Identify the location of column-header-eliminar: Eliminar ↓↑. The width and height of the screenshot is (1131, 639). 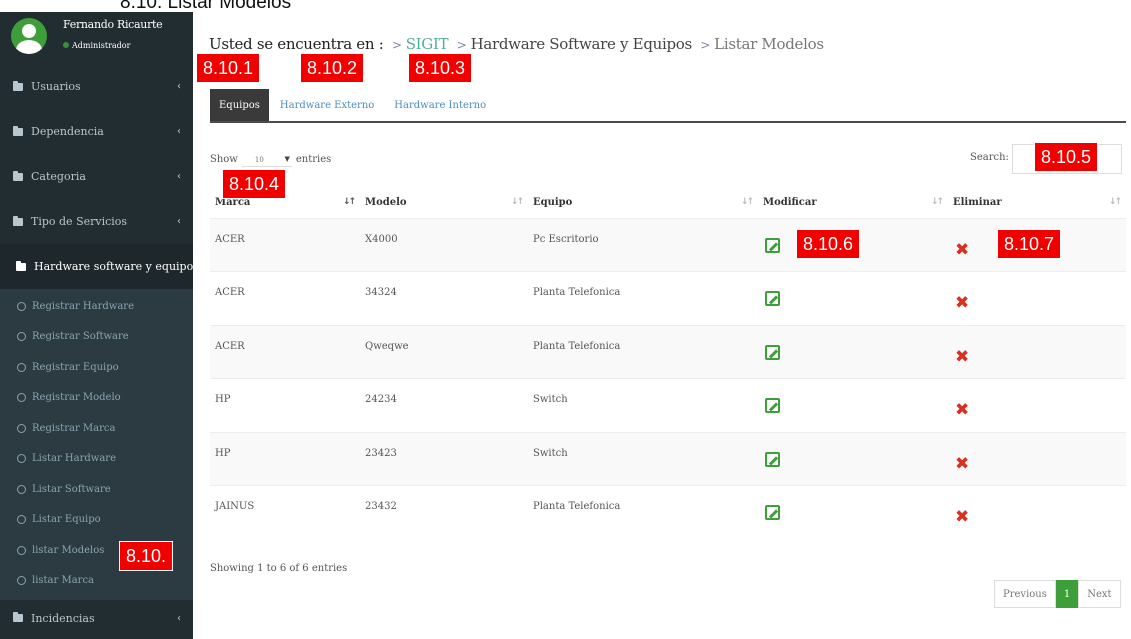
(1037, 203).